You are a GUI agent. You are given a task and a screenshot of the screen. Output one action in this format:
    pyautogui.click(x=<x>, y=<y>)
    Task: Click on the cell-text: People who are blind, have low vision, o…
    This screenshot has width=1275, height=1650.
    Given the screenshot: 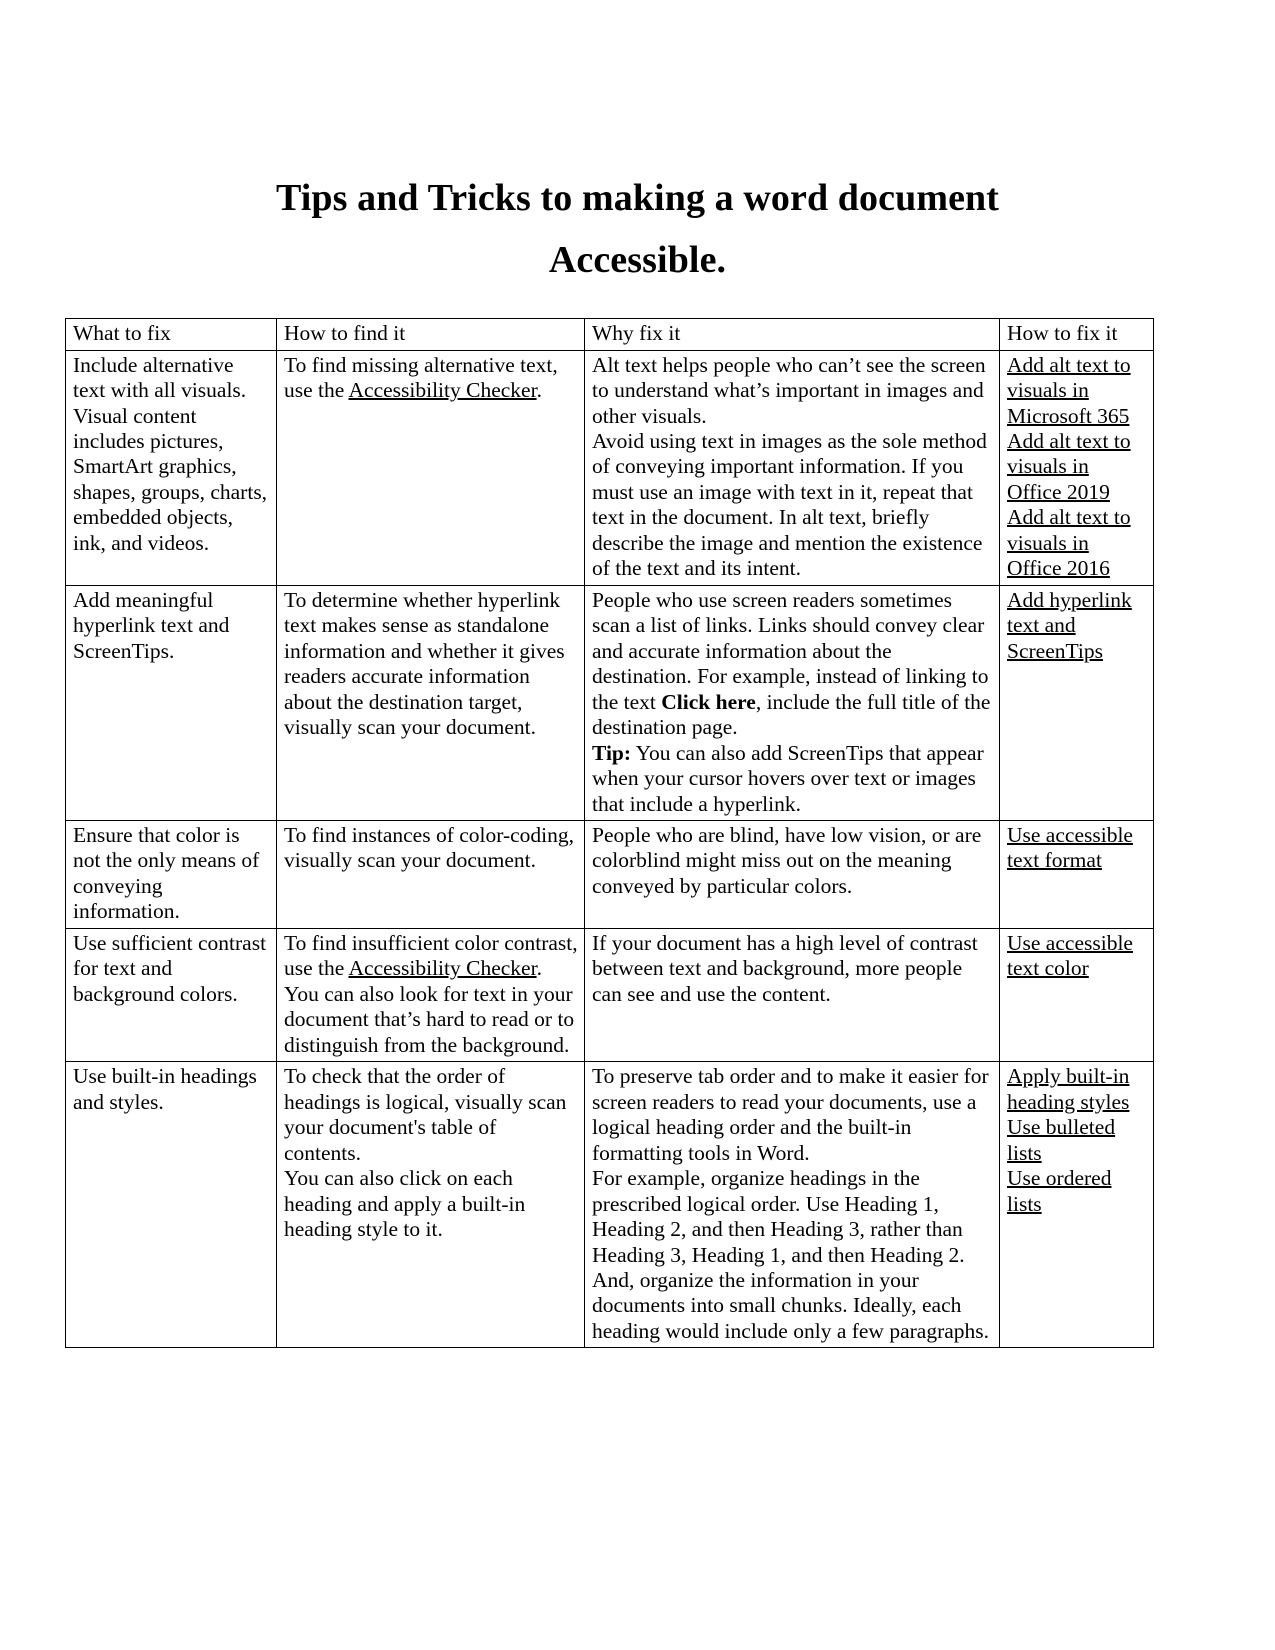 What is the action you would take?
    pyautogui.click(x=787, y=860)
    